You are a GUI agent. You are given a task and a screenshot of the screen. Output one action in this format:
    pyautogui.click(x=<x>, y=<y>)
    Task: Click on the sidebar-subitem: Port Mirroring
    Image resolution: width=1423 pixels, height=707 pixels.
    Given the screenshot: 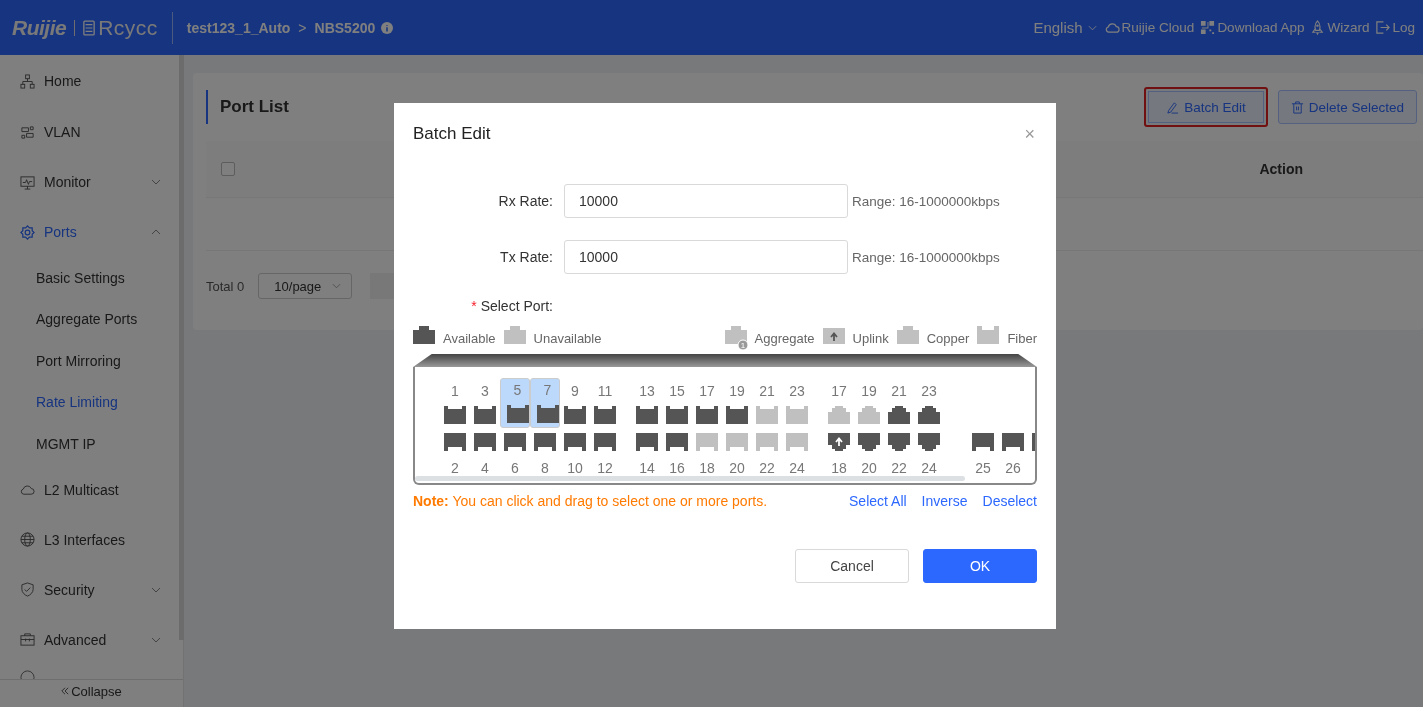 What is the action you would take?
    pyautogui.click(x=91, y=361)
    